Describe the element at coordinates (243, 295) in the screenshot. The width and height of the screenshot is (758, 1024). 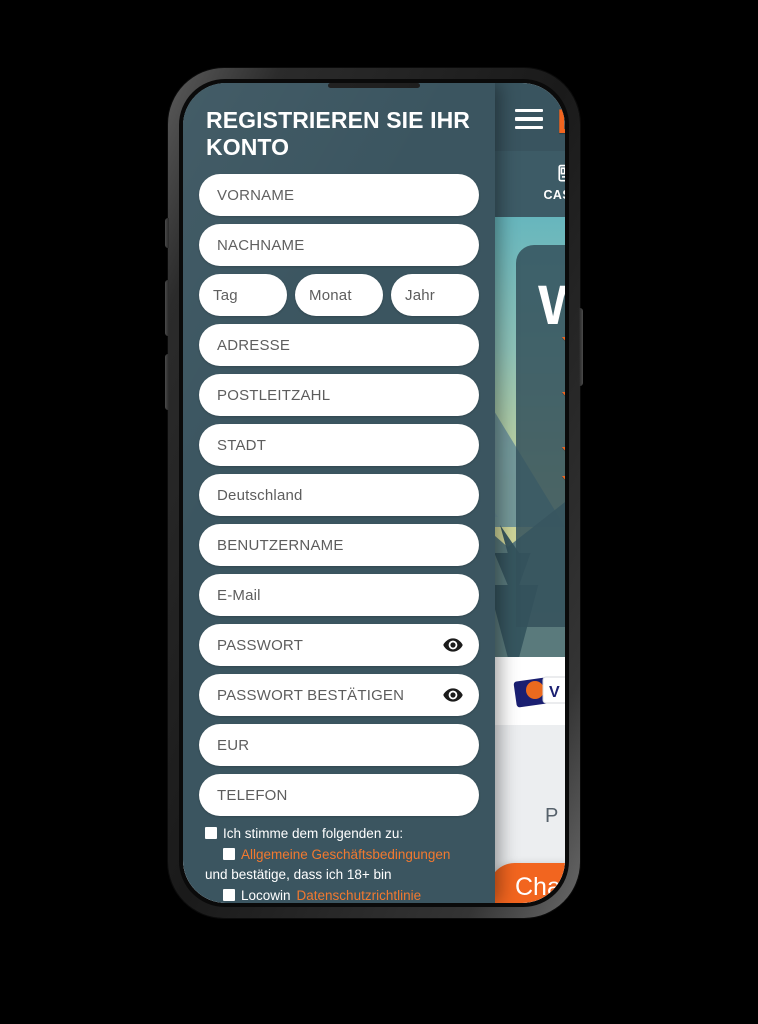
I see `birth-day-input: Tag` at that location.